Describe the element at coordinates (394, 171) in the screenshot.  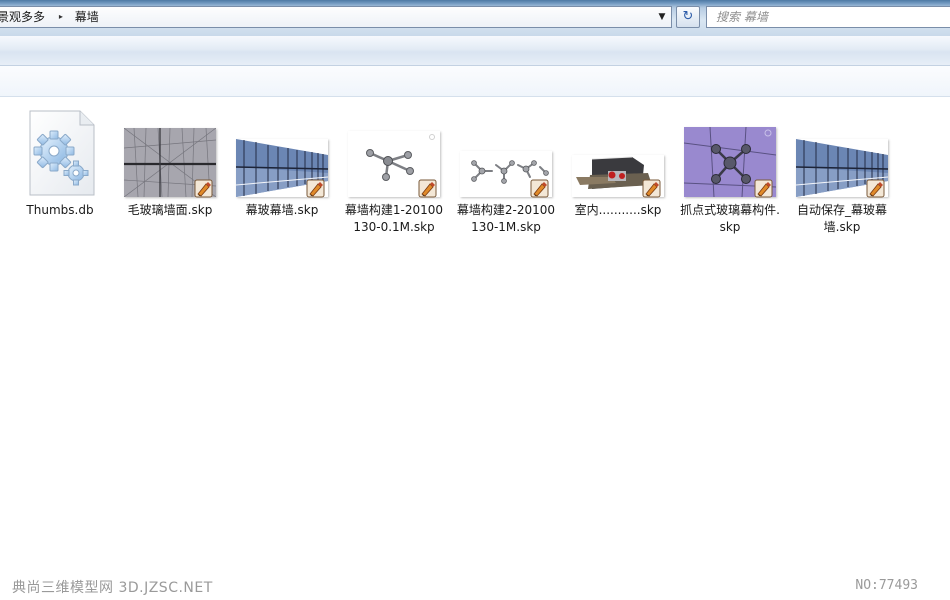
I see `file-item: 幕墙构建1-20100130-0.1M.skp` at that location.